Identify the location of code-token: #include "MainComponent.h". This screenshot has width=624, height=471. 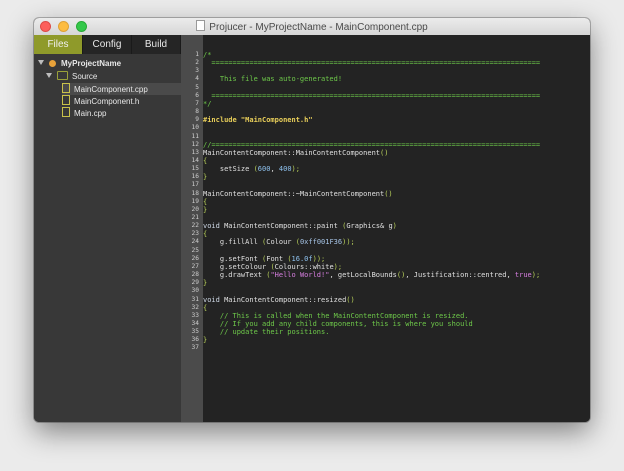
(258, 120).